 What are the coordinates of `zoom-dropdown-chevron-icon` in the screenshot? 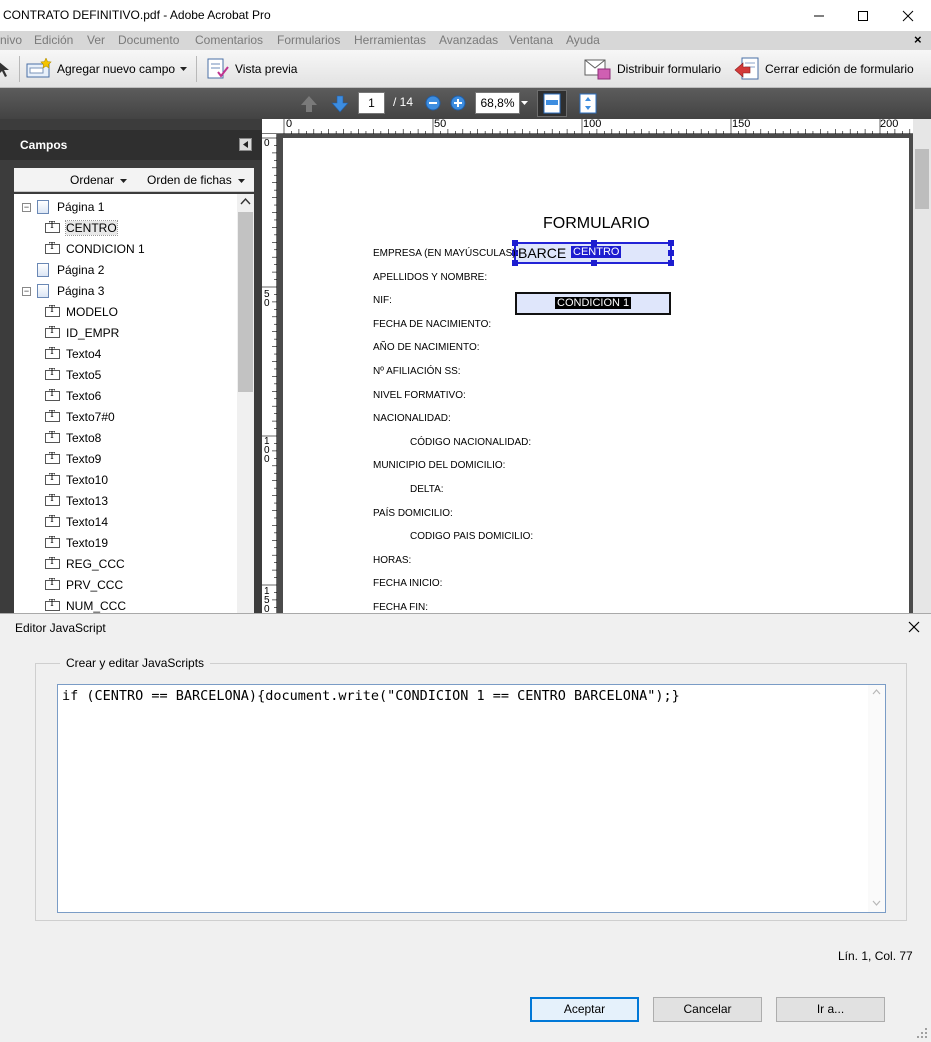 It's located at (524, 103).